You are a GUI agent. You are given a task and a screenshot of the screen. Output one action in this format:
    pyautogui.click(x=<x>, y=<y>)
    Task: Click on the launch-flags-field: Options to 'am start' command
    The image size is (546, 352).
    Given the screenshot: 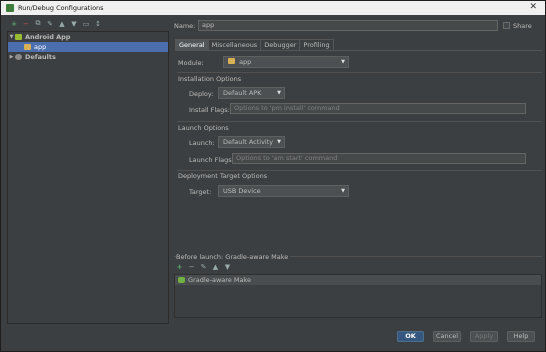 What is the action you would take?
    pyautogui.click(x=379, y=158)
    